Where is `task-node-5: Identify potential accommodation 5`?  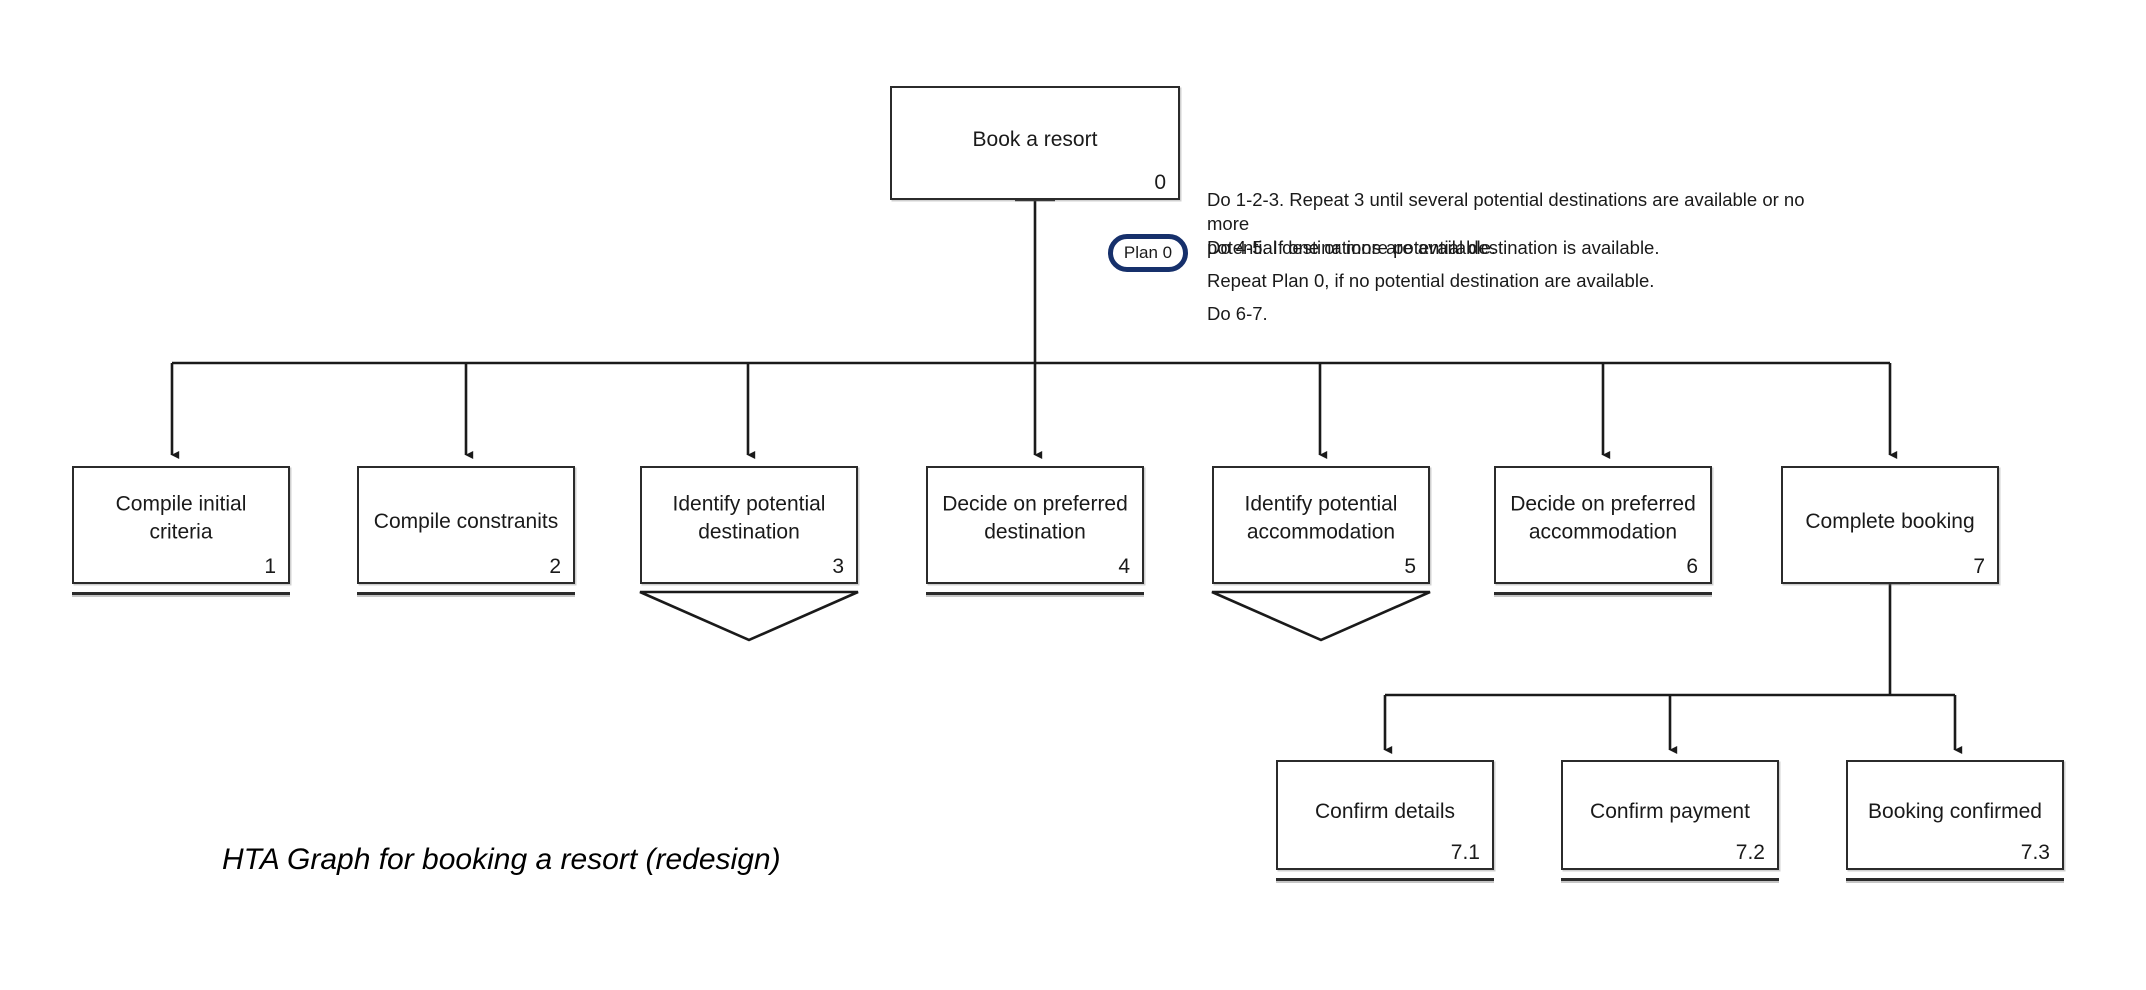 task-node-5: Identify potential accommodation 5 is located at coordinates (1321, 525).